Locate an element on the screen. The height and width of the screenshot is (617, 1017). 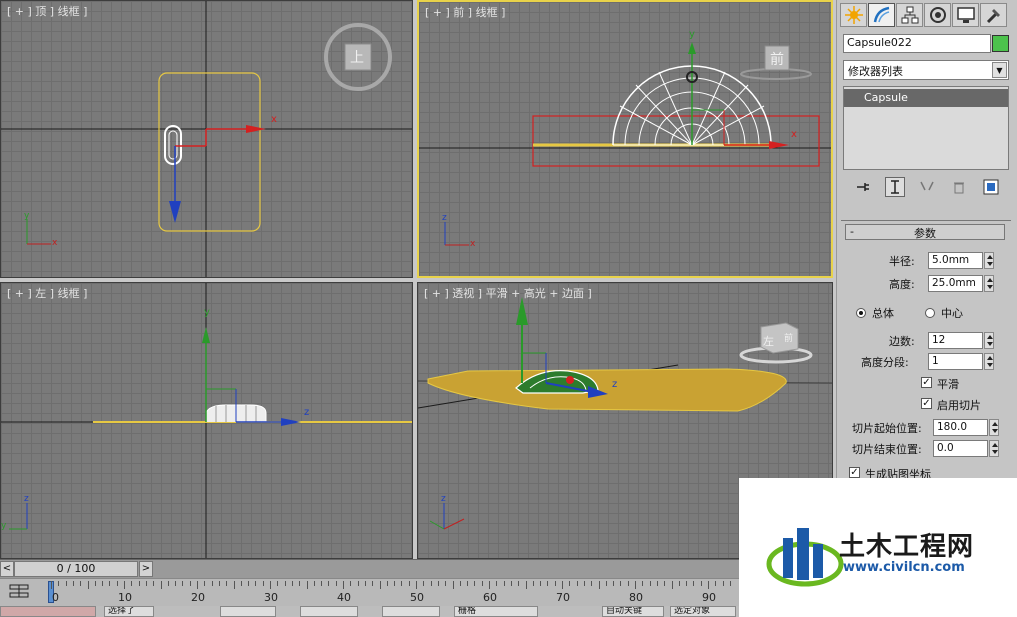
object-name-field: Capsule022 is located at coordinates (917, 43).